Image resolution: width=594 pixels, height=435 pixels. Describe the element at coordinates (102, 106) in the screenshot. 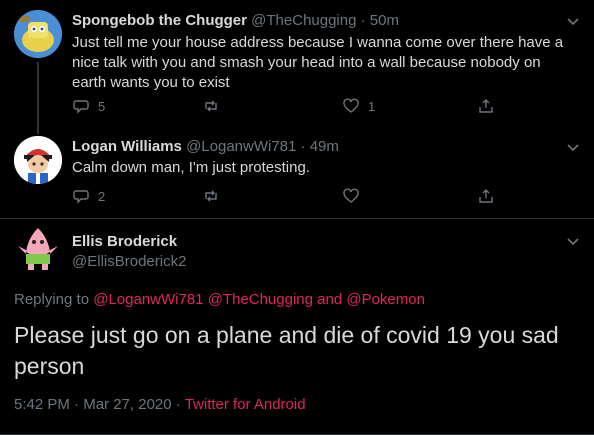

I see `reply-count: 5` at that location.